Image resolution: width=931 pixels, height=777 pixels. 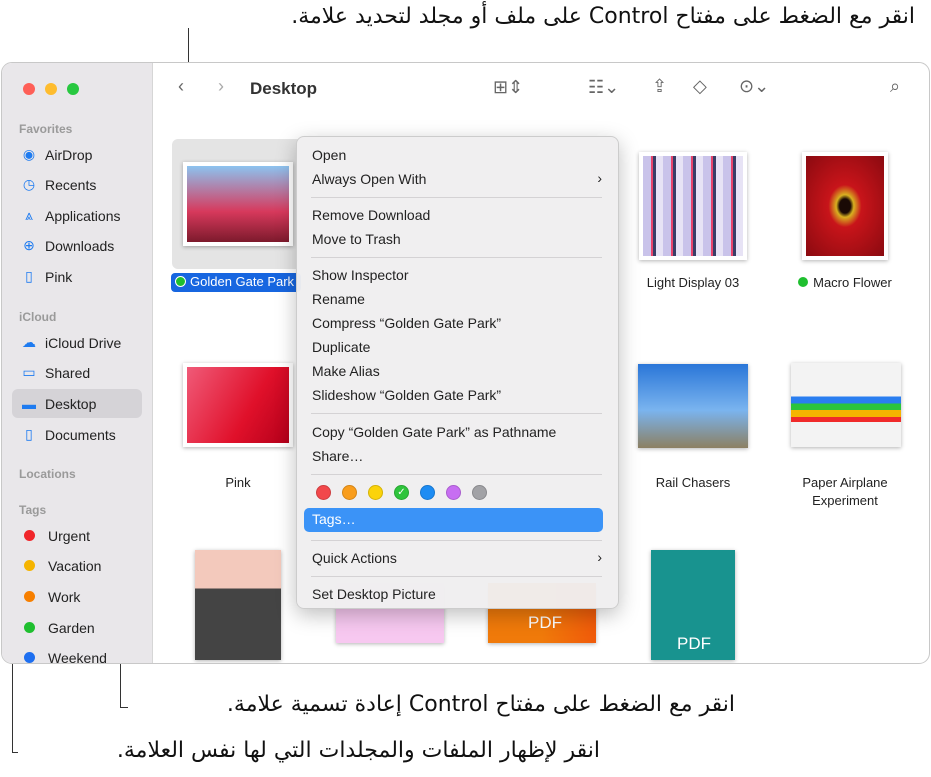 I want to click on tag-green-button: ✓, so click(x=401, y=492).